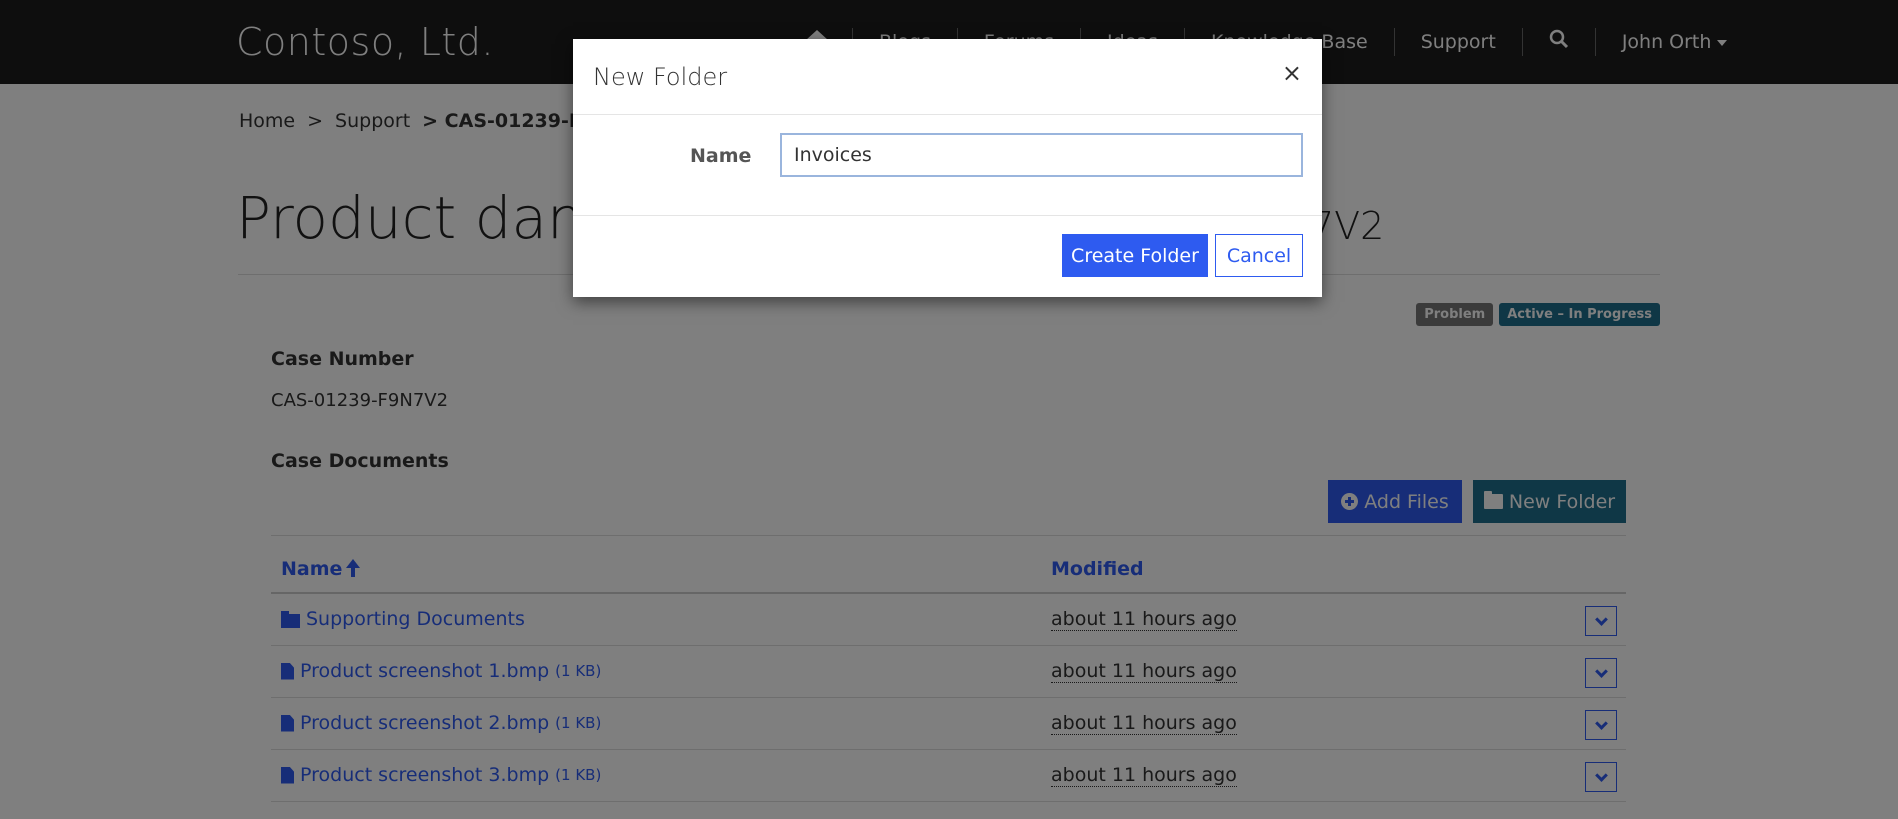  Describe the element at coordinates (660, 77) in the screenshot. I see `modal-title: New Folder` at that location.